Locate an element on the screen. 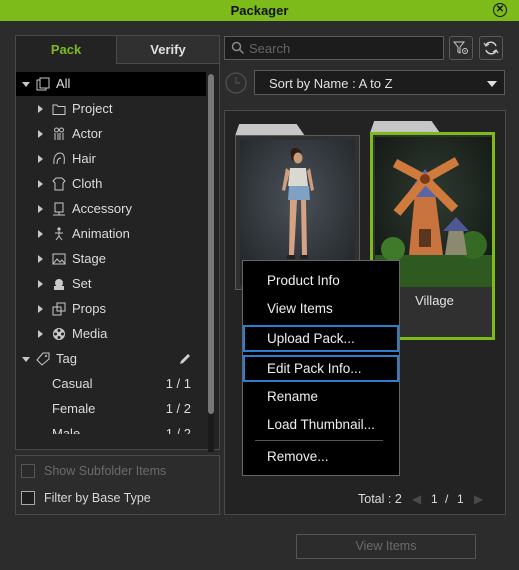 This screenshot has height=570, width=519. filter-gear-icon is located at coordinates (460, 47).